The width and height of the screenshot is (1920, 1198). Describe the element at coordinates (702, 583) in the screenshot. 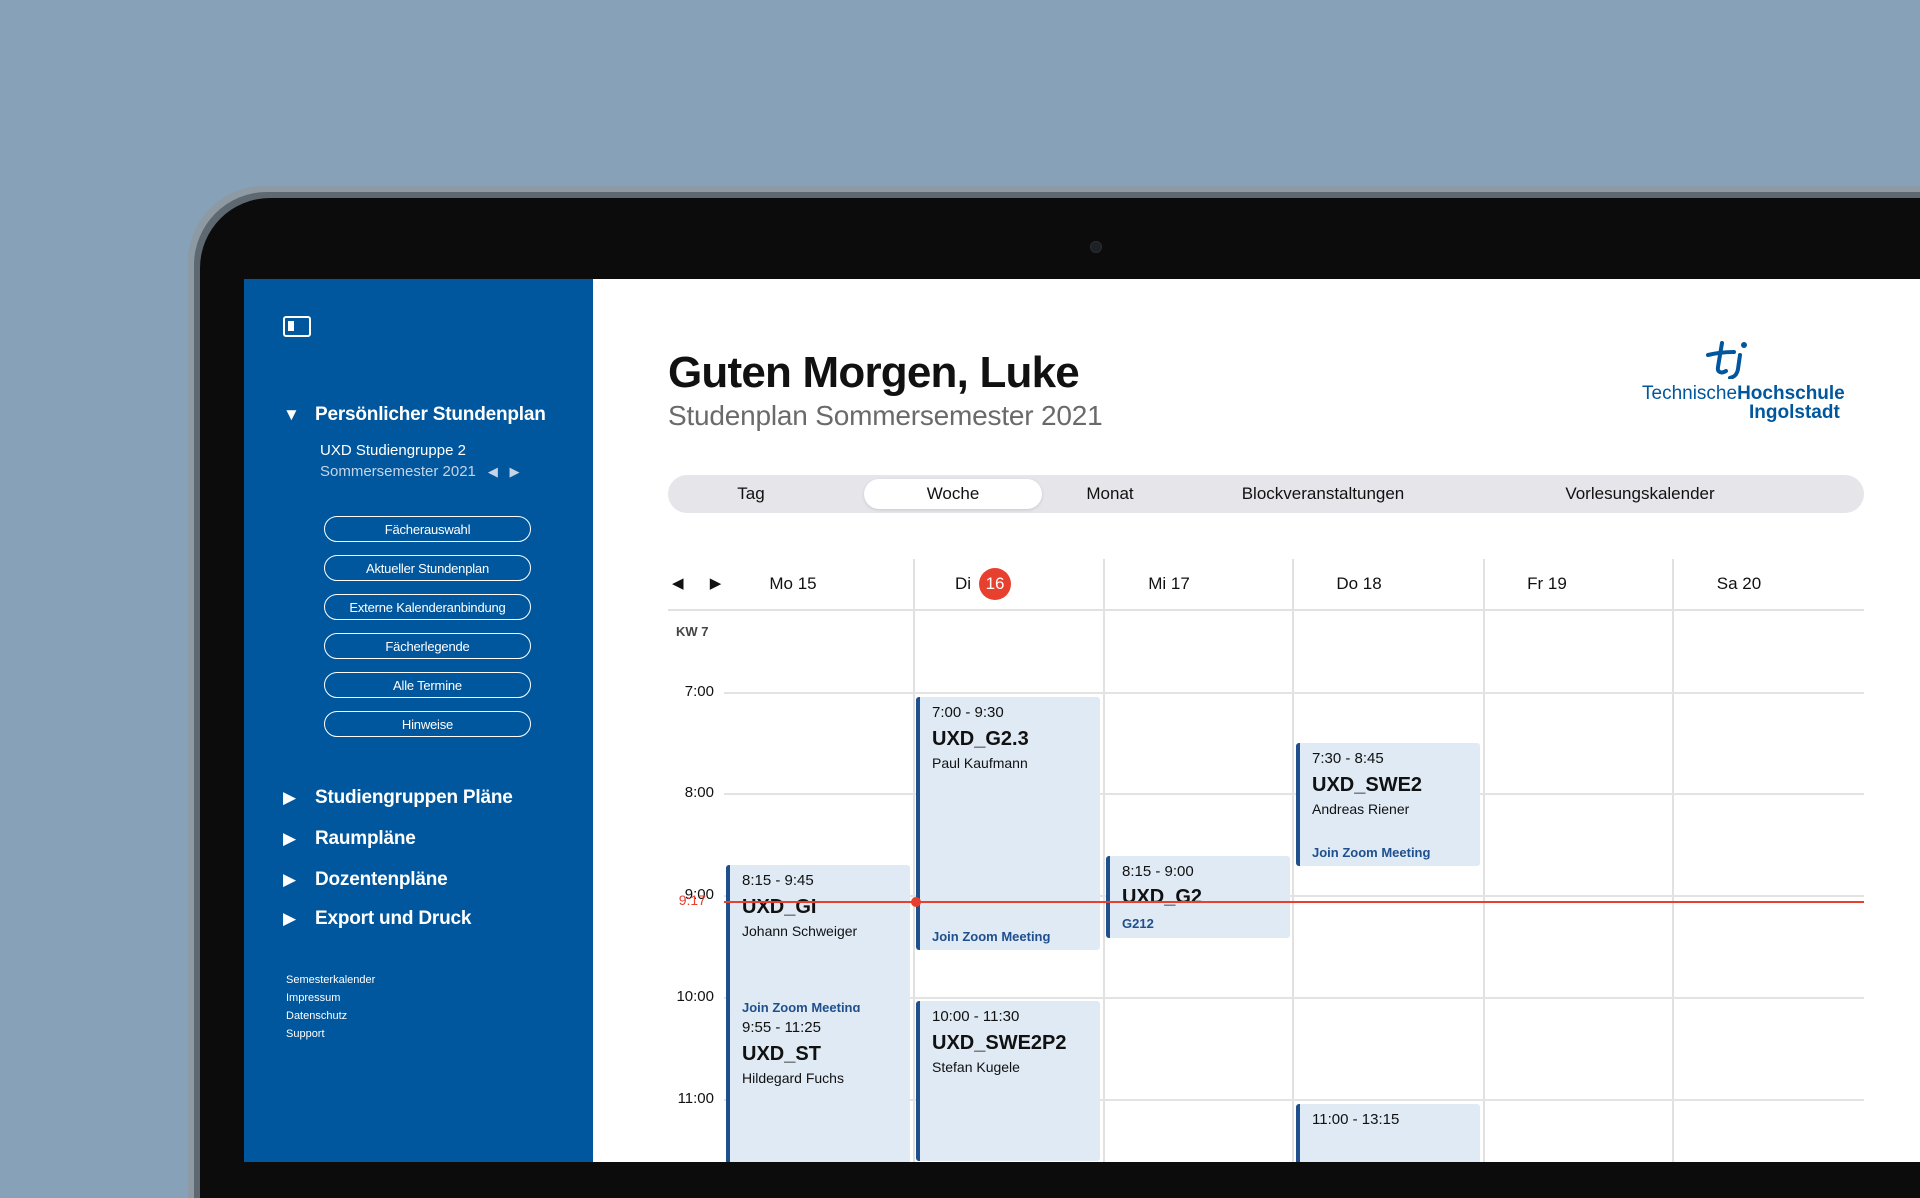

I see `week-nav-arrows-icon: ◀ ▶` at that location.